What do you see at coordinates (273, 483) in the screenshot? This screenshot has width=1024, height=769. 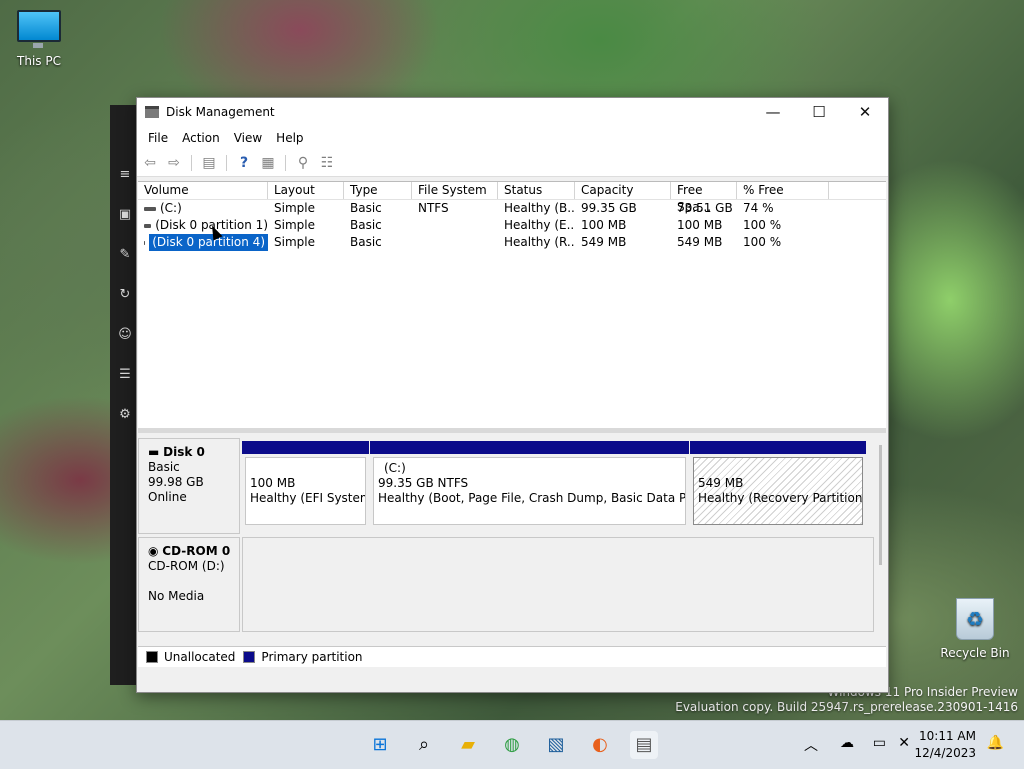 I see `partition-size: 100 MB` at bounding box center [273, 483].